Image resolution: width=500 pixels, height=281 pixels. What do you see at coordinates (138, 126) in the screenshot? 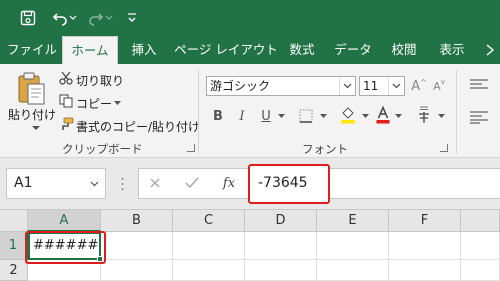
I see `format-painter-button: 書式のコピー/貼り付け` at bounding box center [138, 126].